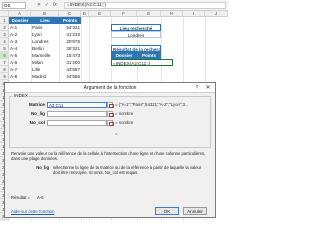 The width and height of the screenshot is (320, 240). I want to click on table-cell: Londres, so click(45, 41).